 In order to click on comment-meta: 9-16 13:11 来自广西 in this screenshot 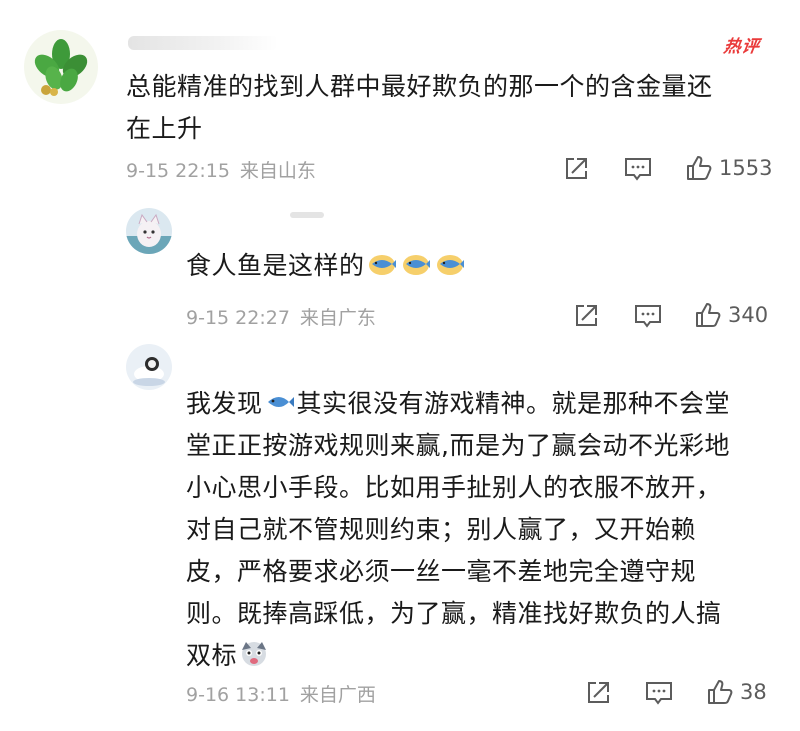, I will do `click(286, 693)`.